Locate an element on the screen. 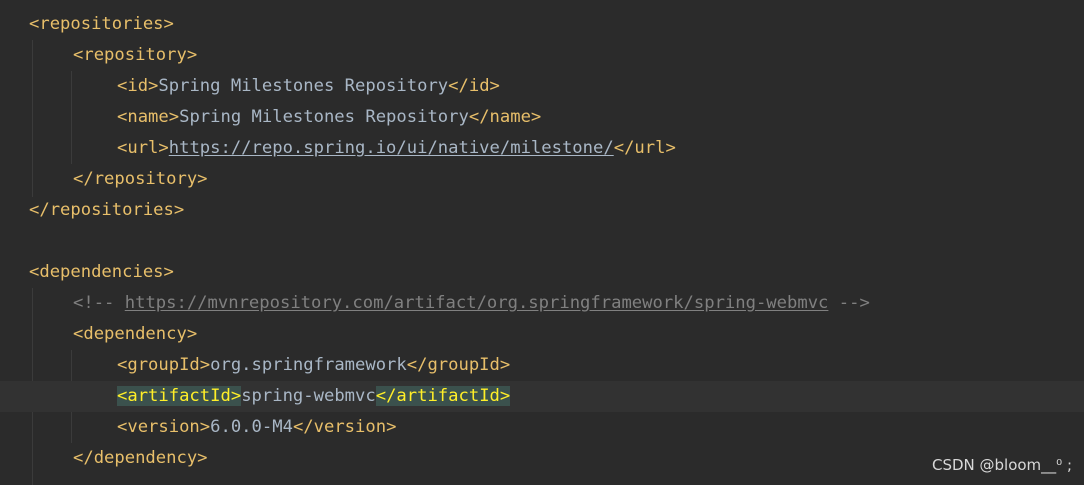  code-line: </dependency> is located at coordinates (542, 458).